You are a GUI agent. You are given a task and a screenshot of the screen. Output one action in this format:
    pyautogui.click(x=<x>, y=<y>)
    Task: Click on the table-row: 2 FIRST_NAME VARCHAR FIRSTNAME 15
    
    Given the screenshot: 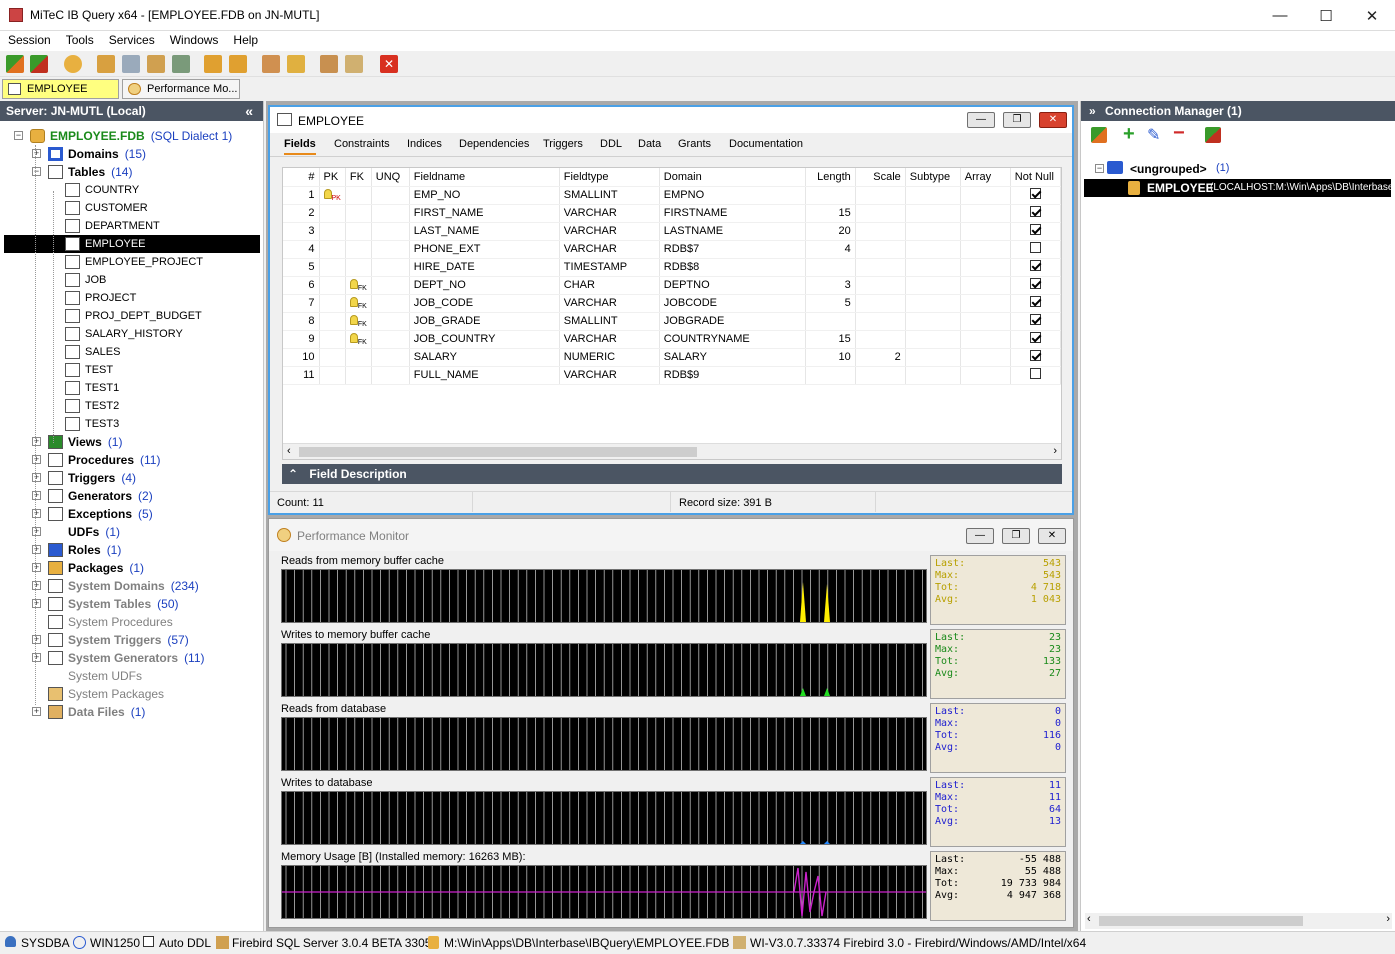 What is the action you would take?
    pyautogui.click(x=672, y=213)
    